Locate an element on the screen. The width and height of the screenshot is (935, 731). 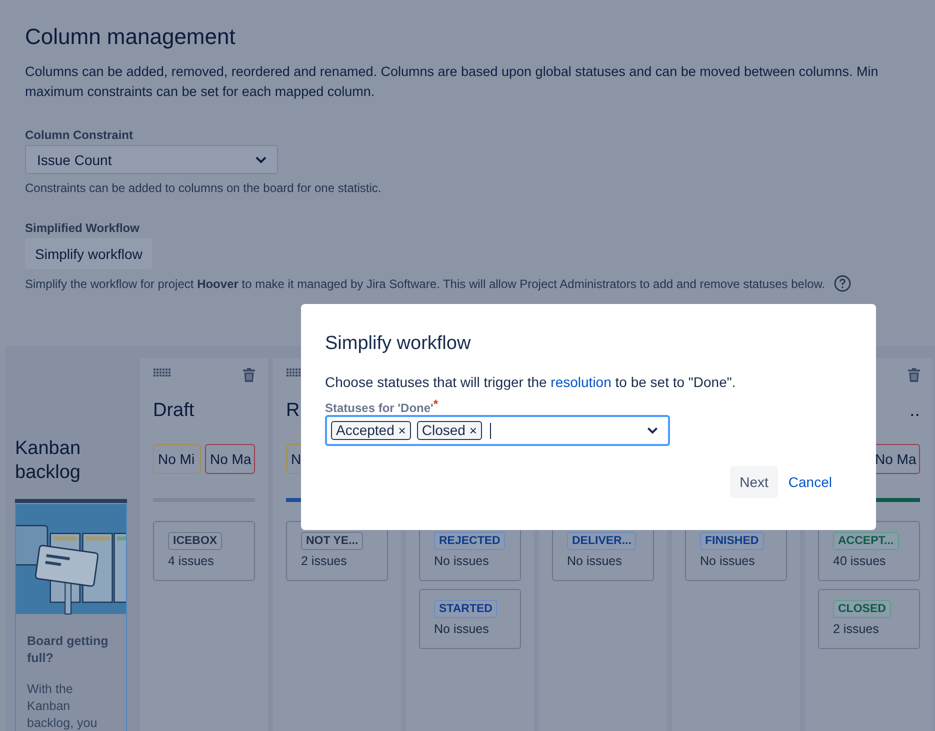
dialog-title: Simplify workflow is located at coordinates (398, 344).